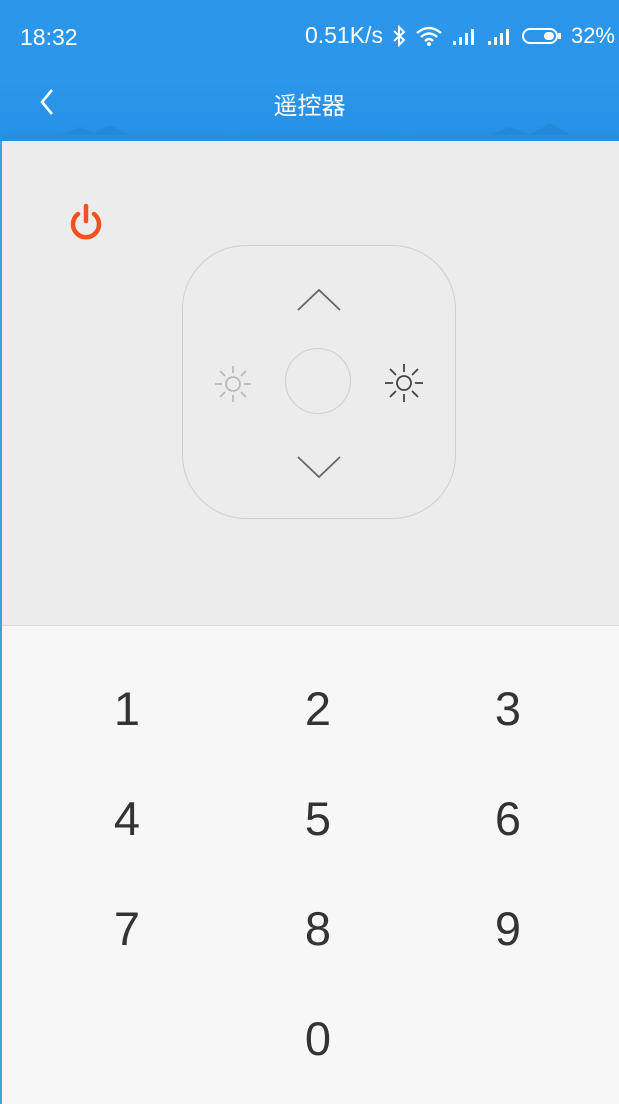  I want to click on wifi-icon, so click(429, 36).